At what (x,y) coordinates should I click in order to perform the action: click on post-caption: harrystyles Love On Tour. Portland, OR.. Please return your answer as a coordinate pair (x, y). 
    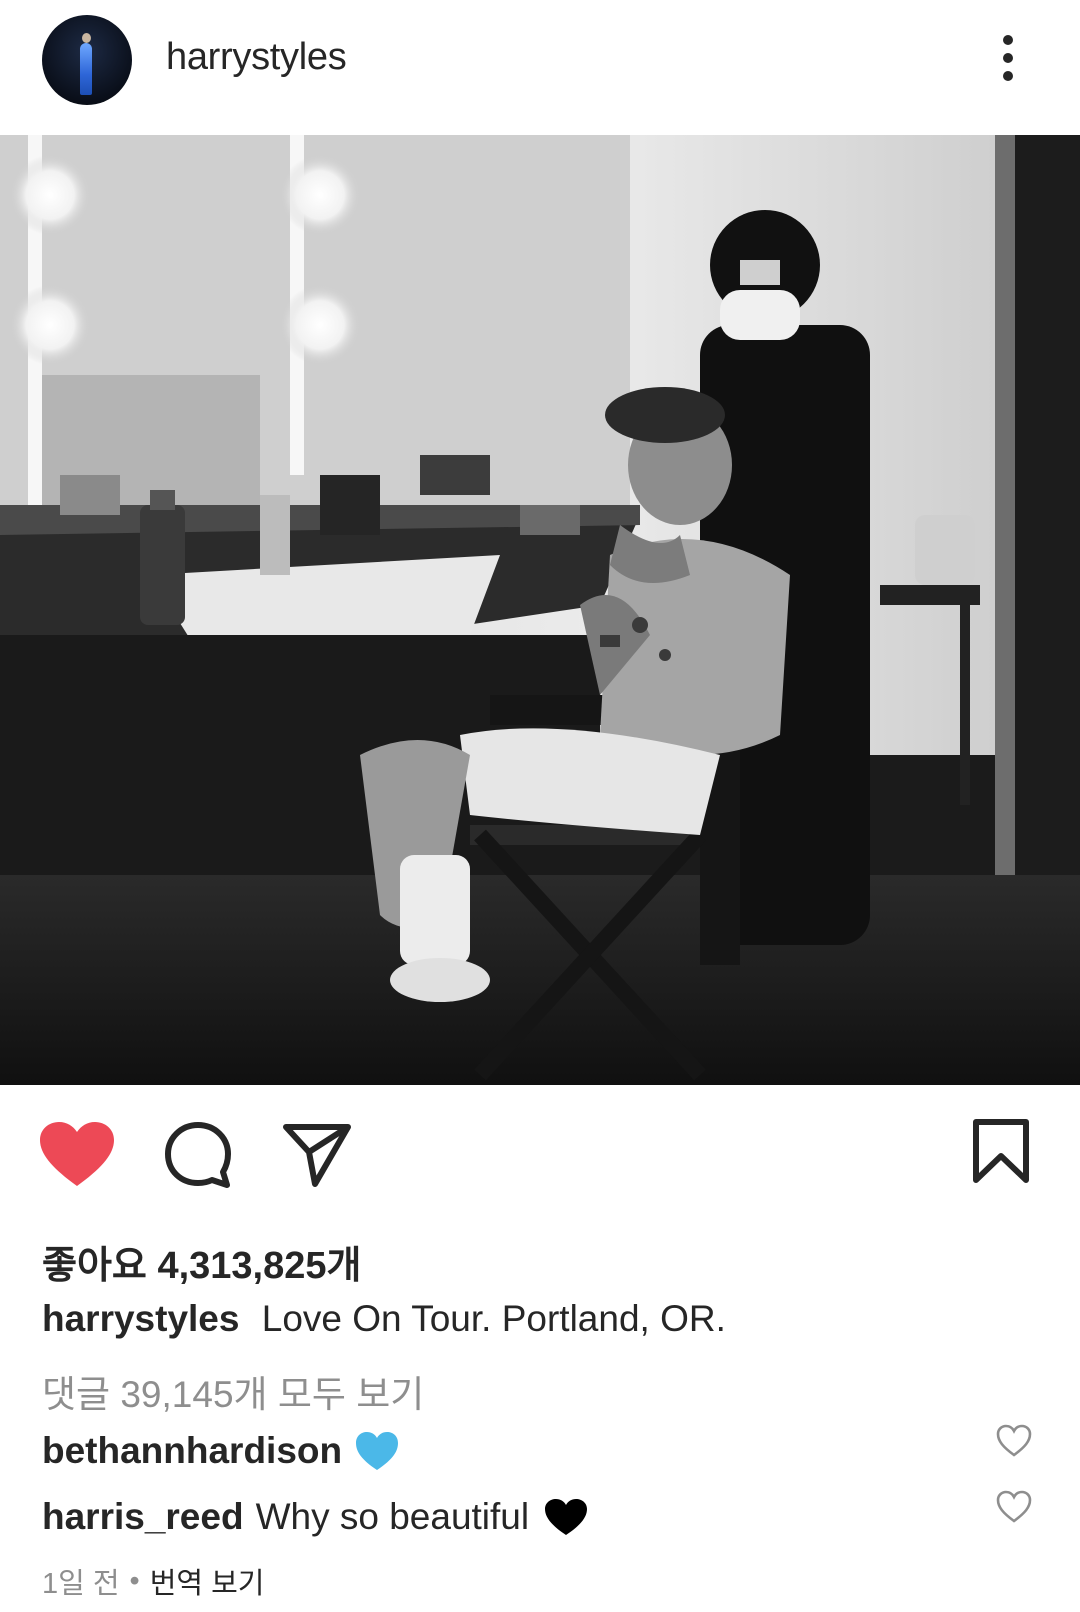
    Looking at the image, I should click on (384, 1319).